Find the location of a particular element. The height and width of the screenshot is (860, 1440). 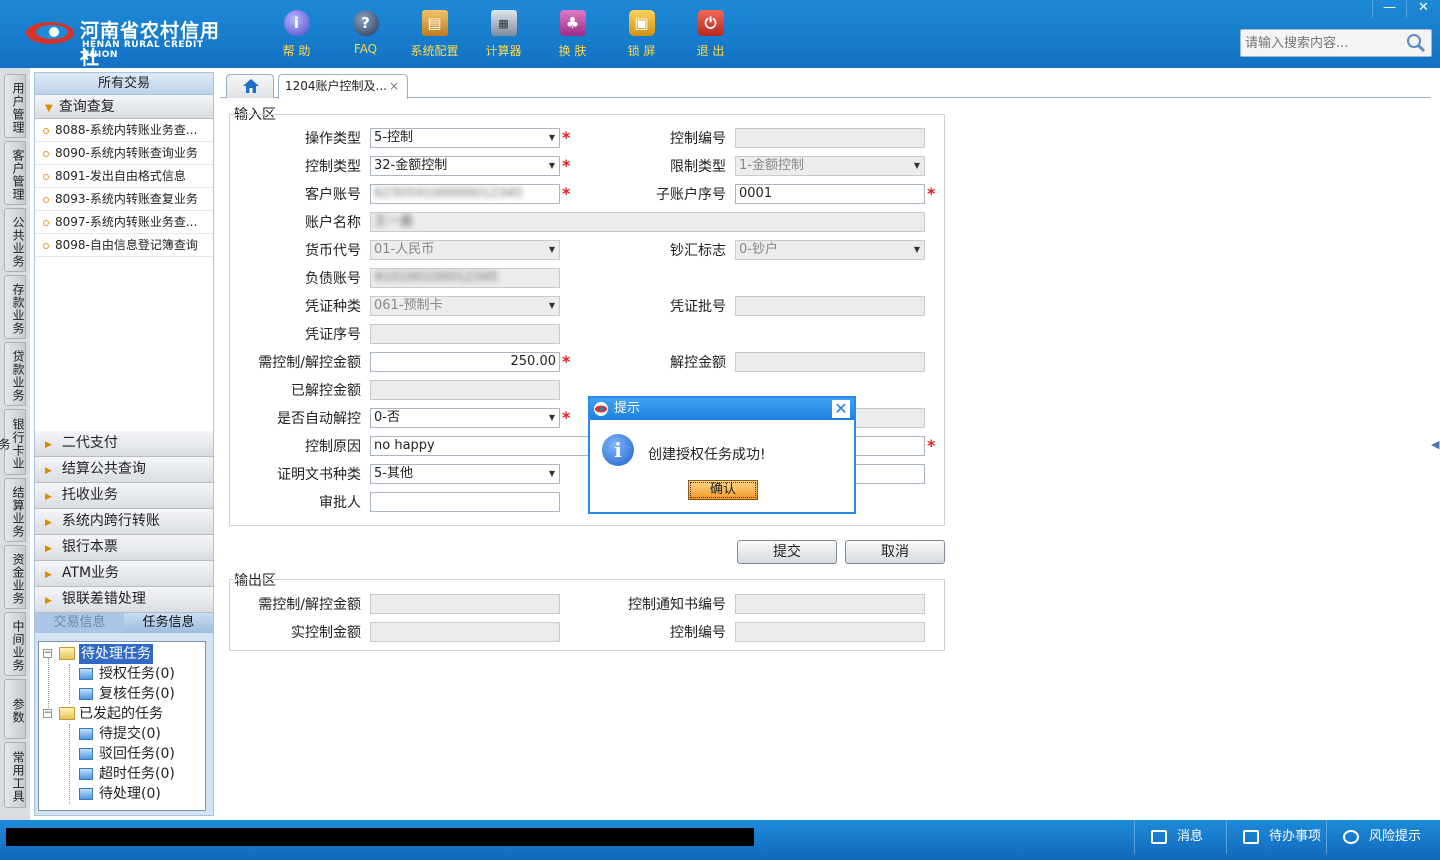

side-tab-intermediary: 中间业务 is located at coordinates (15, 644).